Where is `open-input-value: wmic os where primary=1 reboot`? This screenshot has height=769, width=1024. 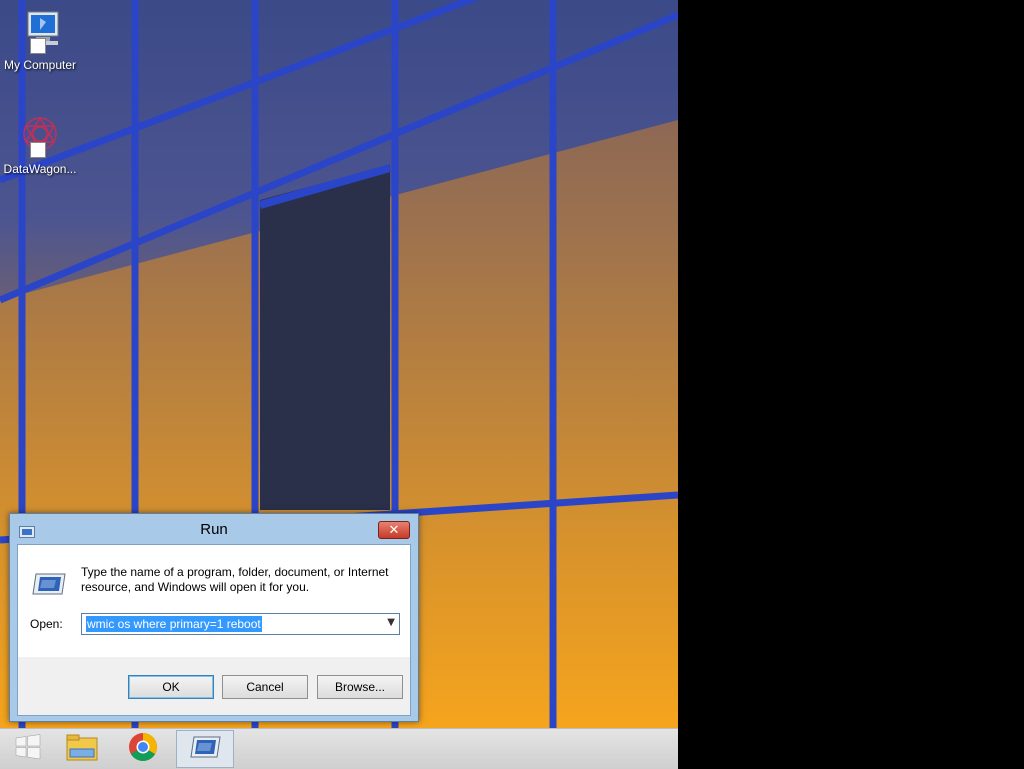 open-input-value: wmic os where primary=1 reboot is located at coordinates (174, 624).